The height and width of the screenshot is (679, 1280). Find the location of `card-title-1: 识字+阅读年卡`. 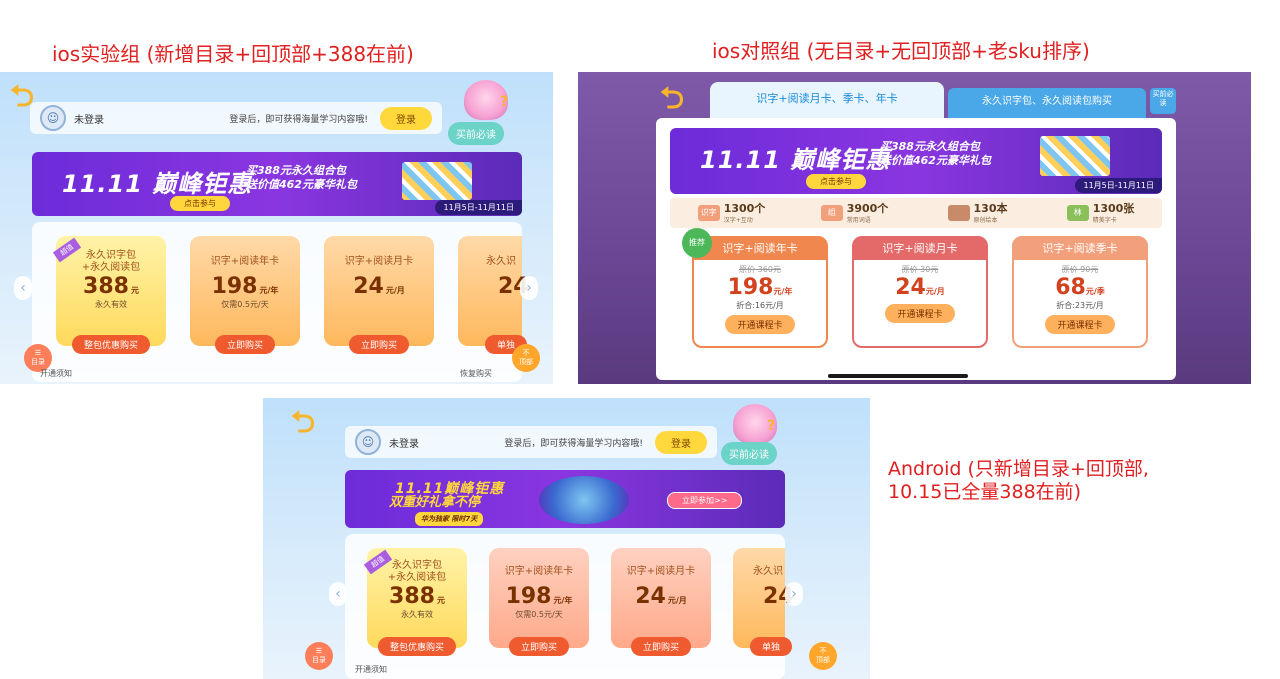

card-title-1: 识字+阅读年卡 is located at coordinates (539, 571).